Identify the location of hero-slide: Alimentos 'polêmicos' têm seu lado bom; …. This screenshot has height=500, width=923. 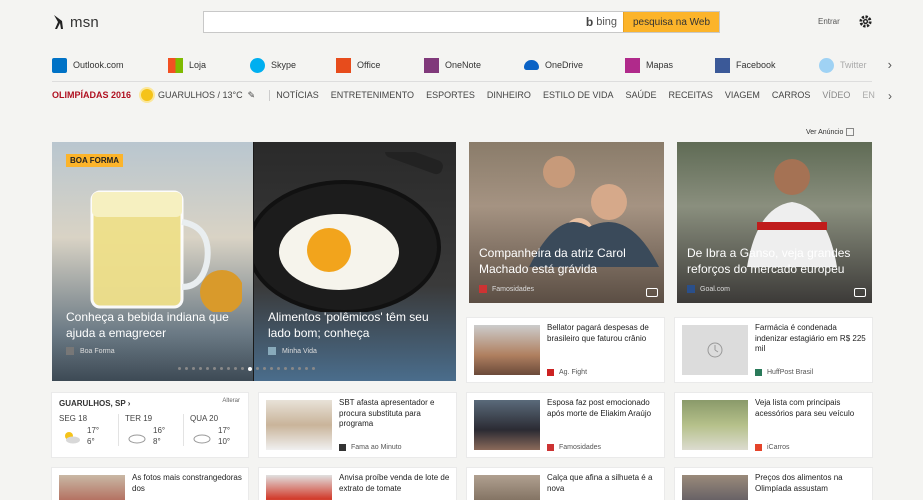
(355, 261).